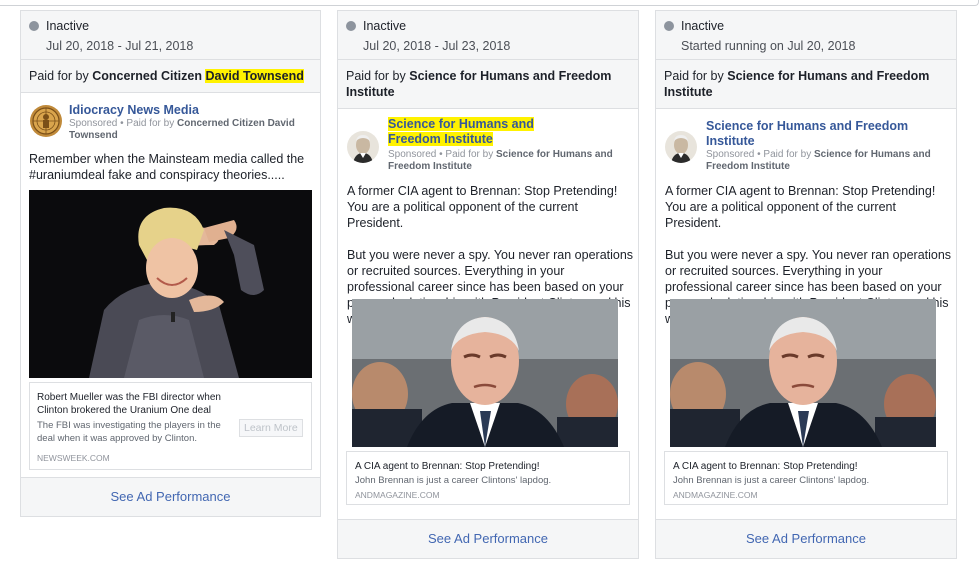  What do you see at coordinates (488, 36) in the screenshot?
I see `status-block: Inactive Jul 20, 2018 - Jul 23, 2018` at bounding box center [488, 36].